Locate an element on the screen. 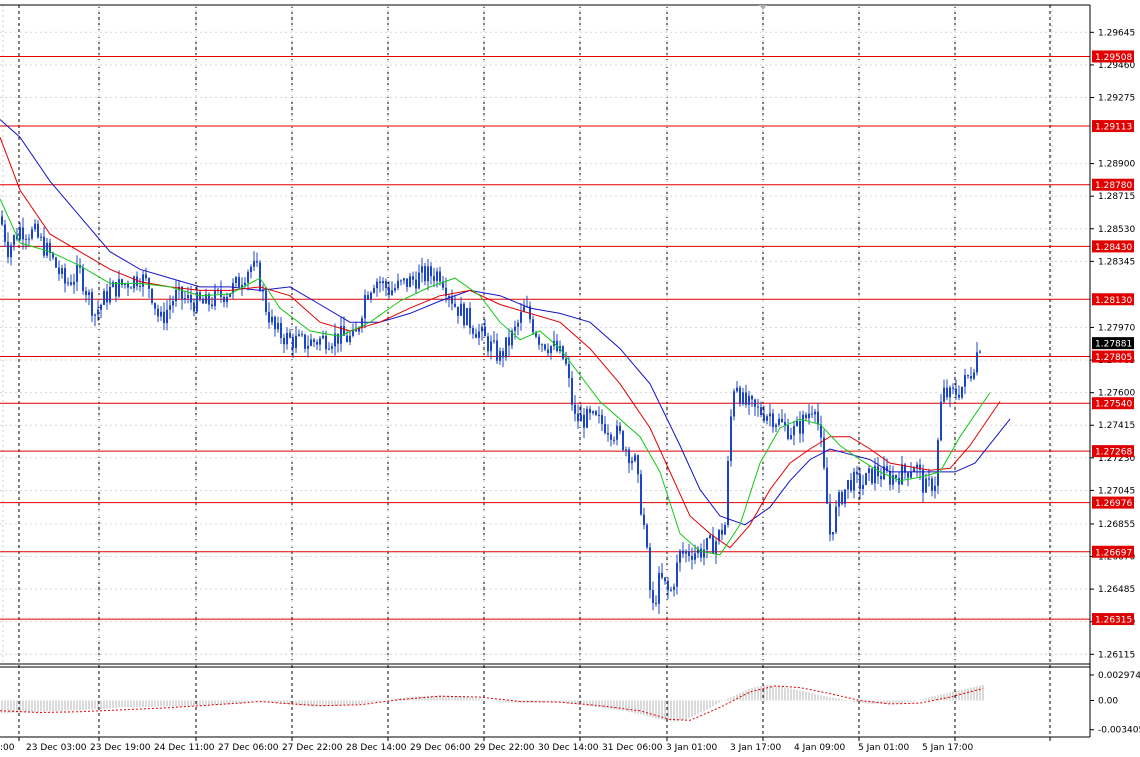 The height and width of the screenshot is (757, 1140). level-price-label: 1.29113 is located at coordinates (1113, 128).